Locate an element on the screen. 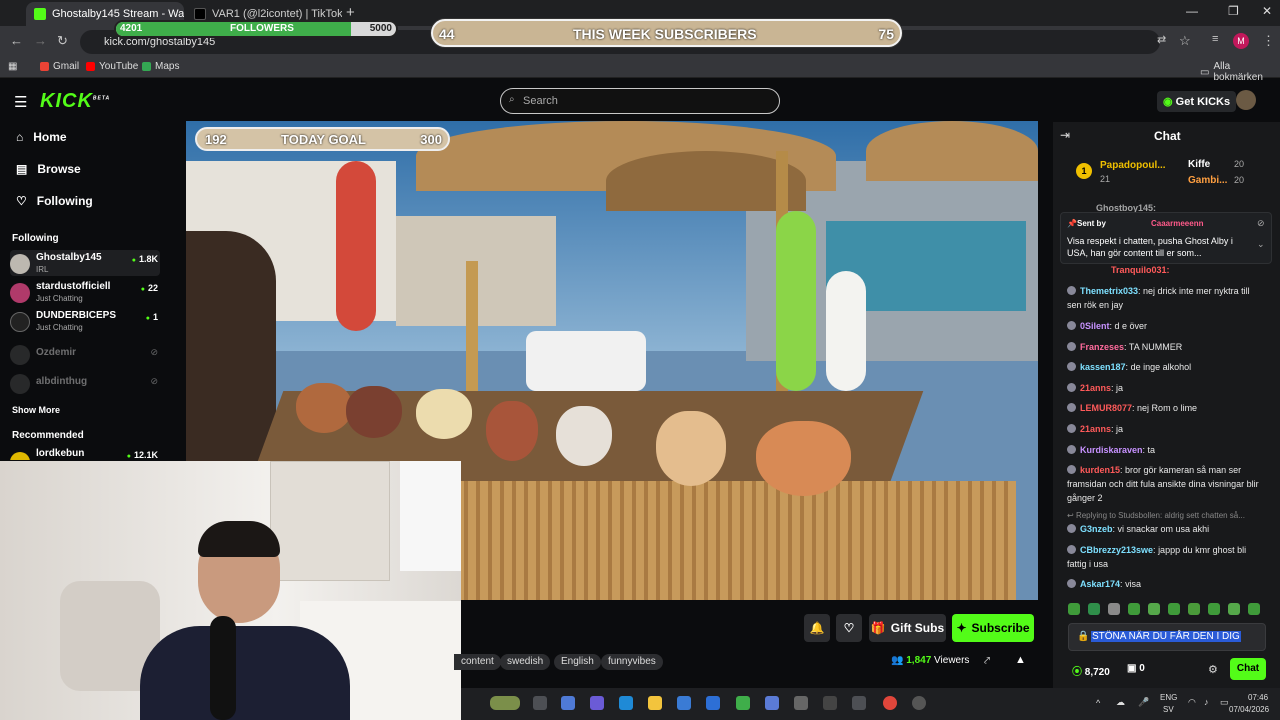 The height and width of the screenshot is (720, 1280). search-input: ⌕ Search is located at coordinates (640, 101).